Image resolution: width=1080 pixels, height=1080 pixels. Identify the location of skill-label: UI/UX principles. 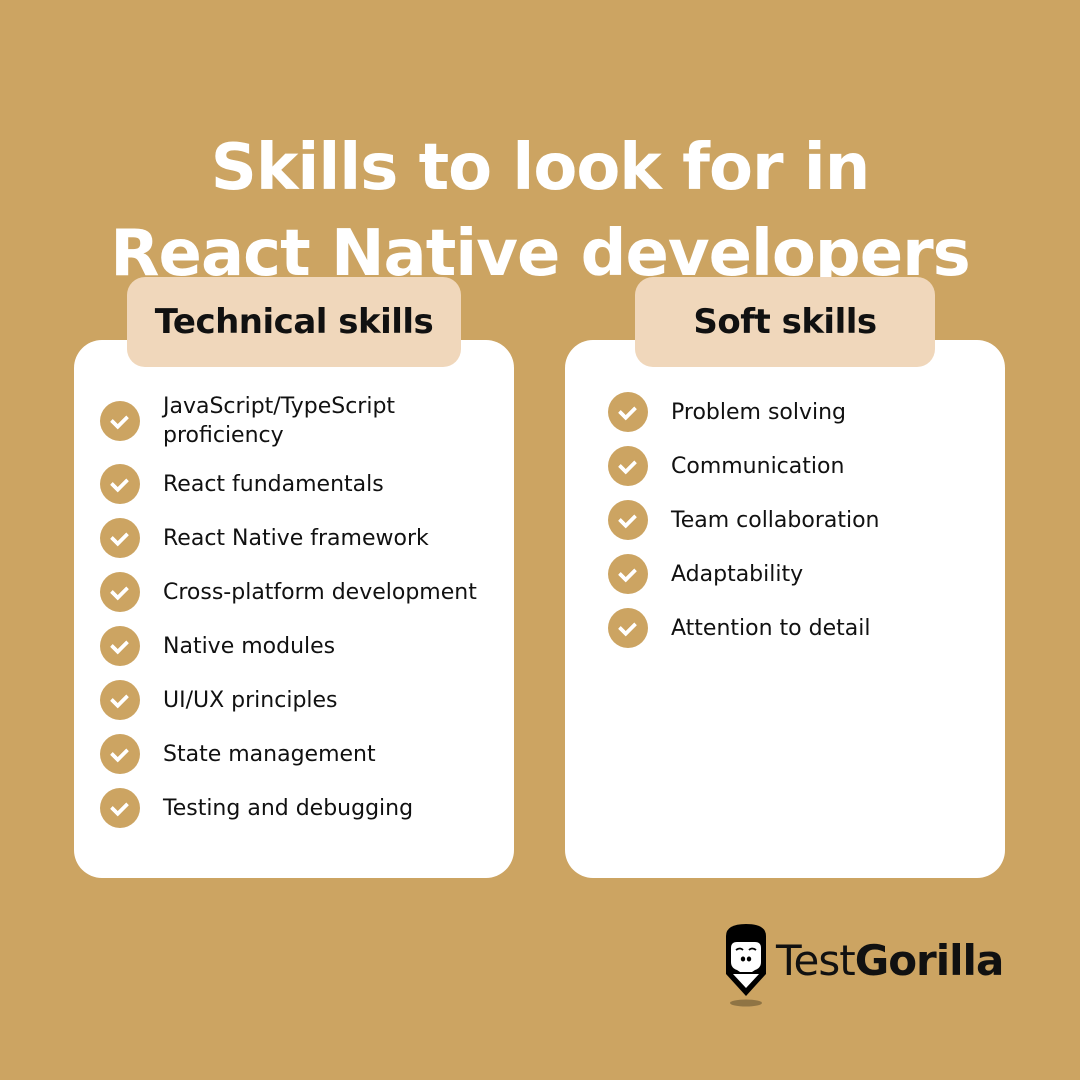
(250, 700).